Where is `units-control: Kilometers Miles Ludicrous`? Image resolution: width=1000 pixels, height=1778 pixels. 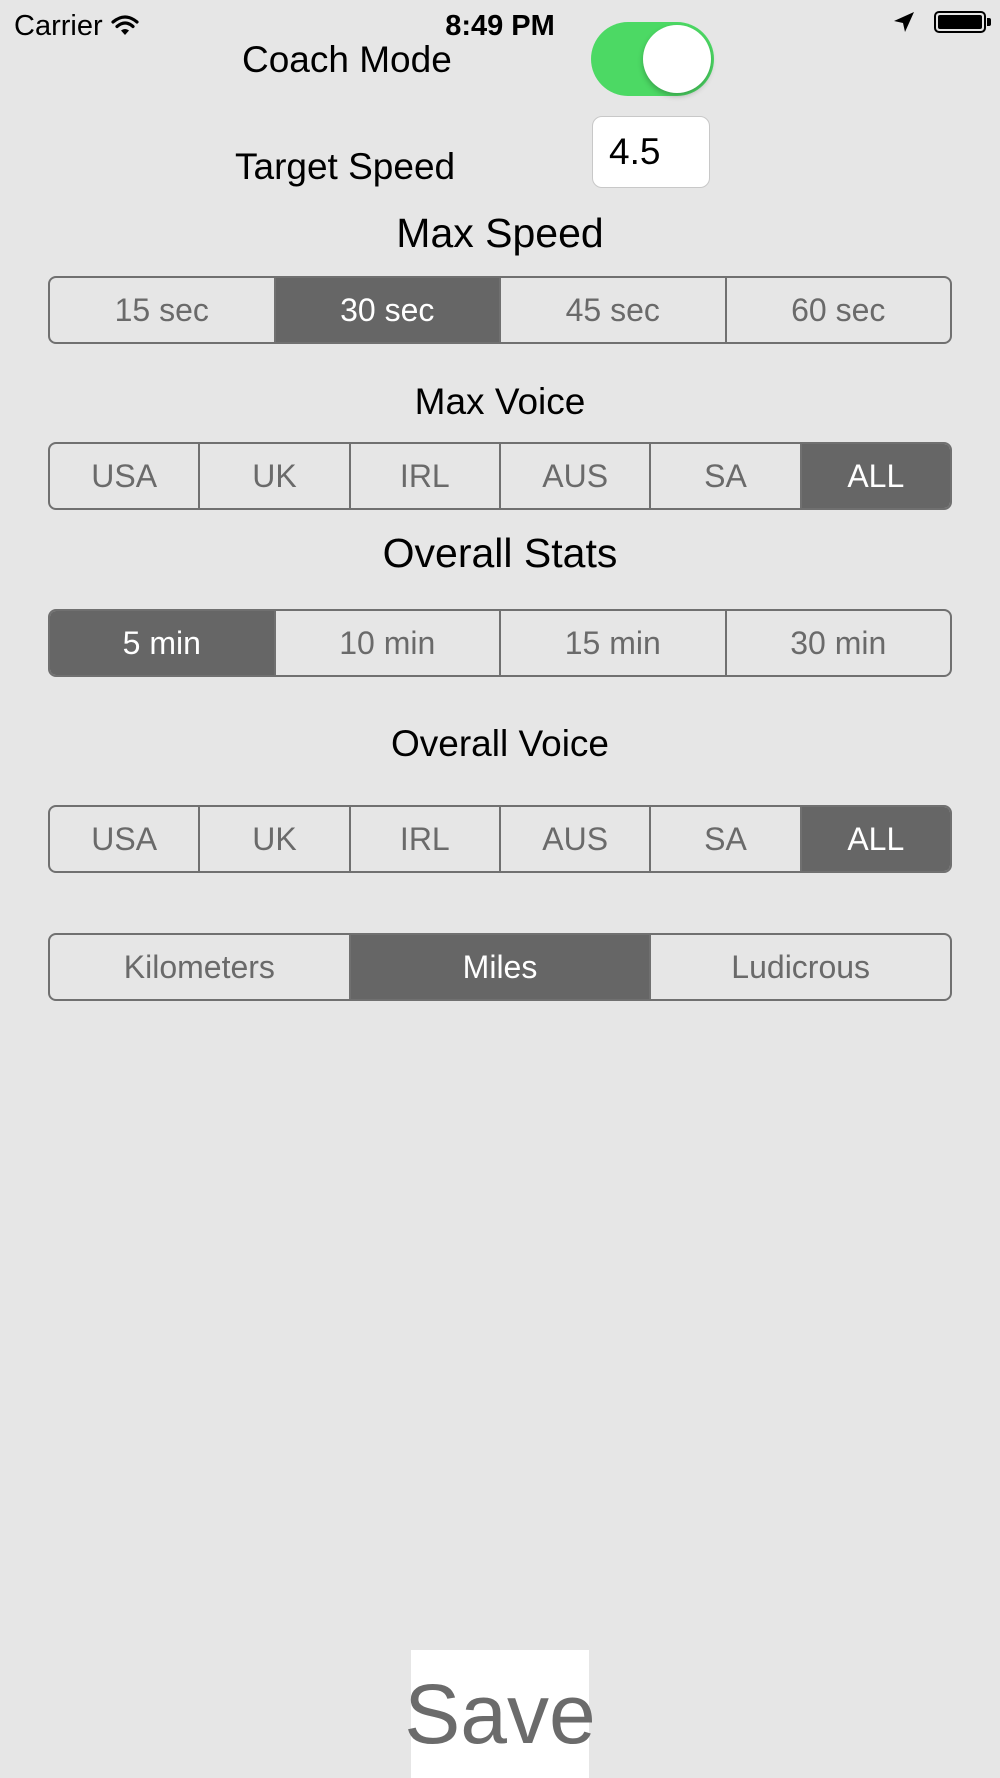 units-control: Kilometers Miles Ludicrous is located at coordinates (500, 967).